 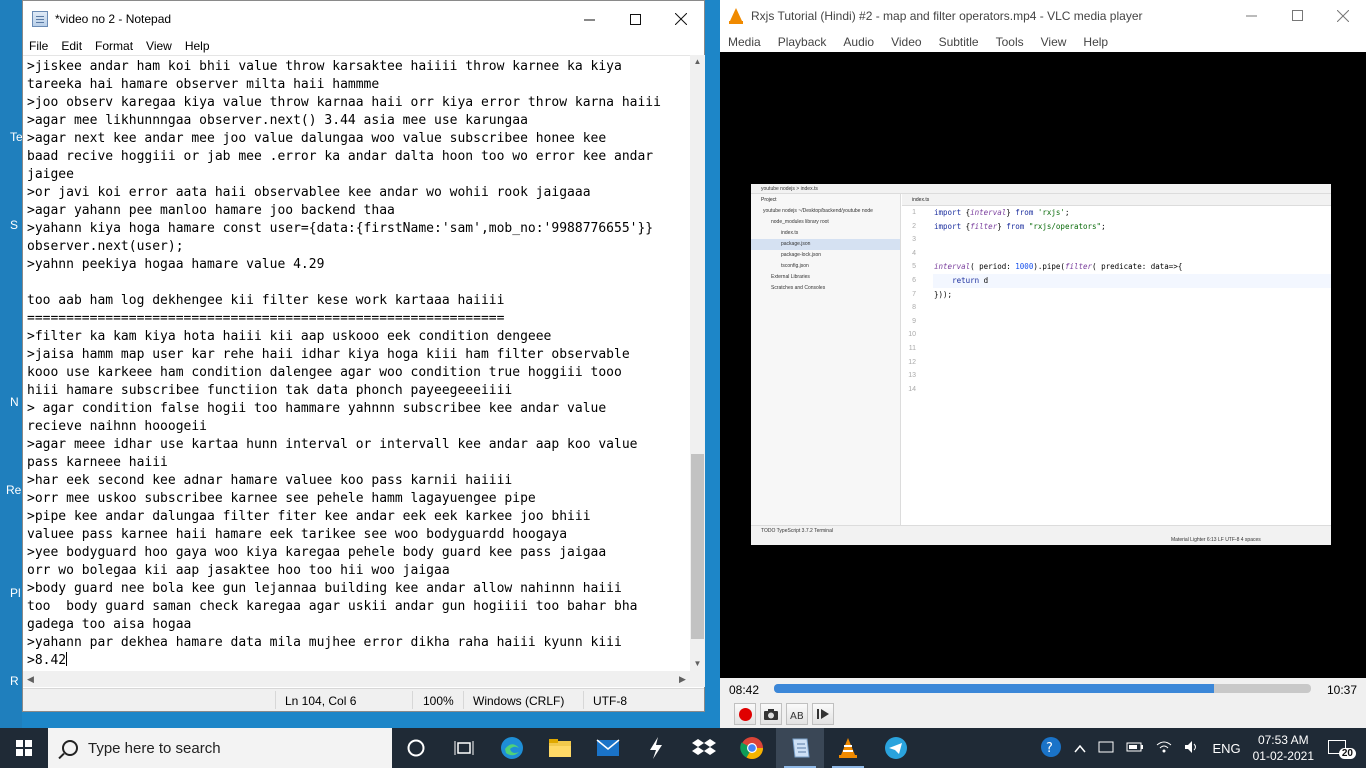 I want to click on dropbox-icon, so click(x=704, y=747).